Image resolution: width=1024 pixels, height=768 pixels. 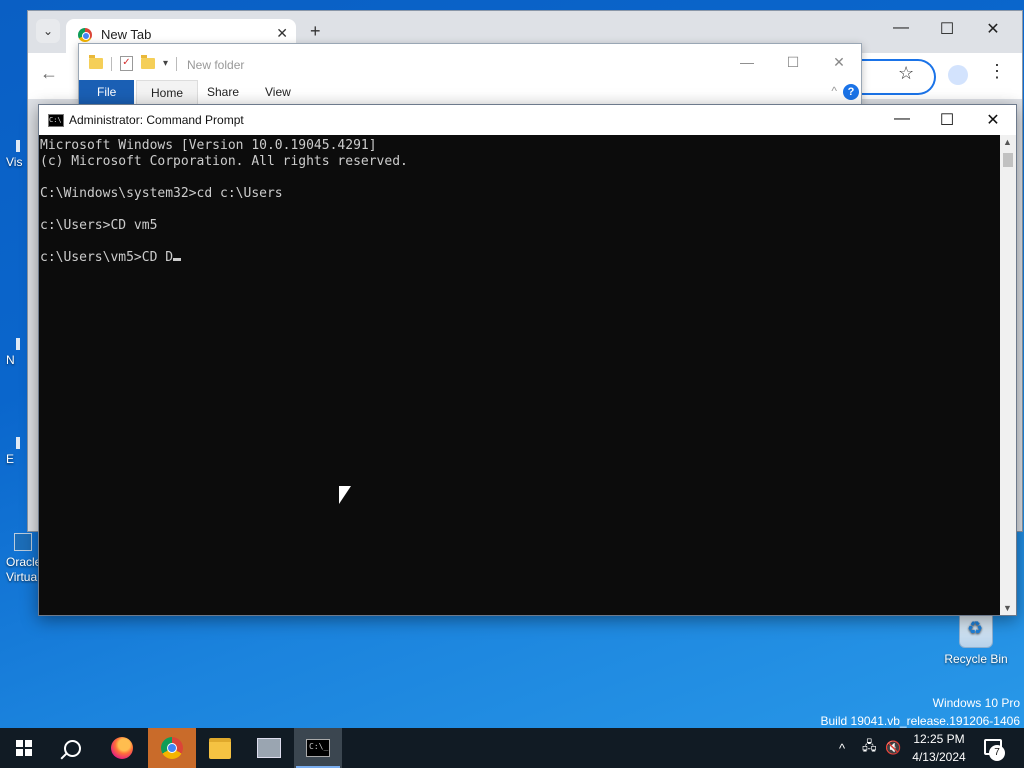 I want to click on ribbon-tab-share: Share, so click(x=223, y=92).